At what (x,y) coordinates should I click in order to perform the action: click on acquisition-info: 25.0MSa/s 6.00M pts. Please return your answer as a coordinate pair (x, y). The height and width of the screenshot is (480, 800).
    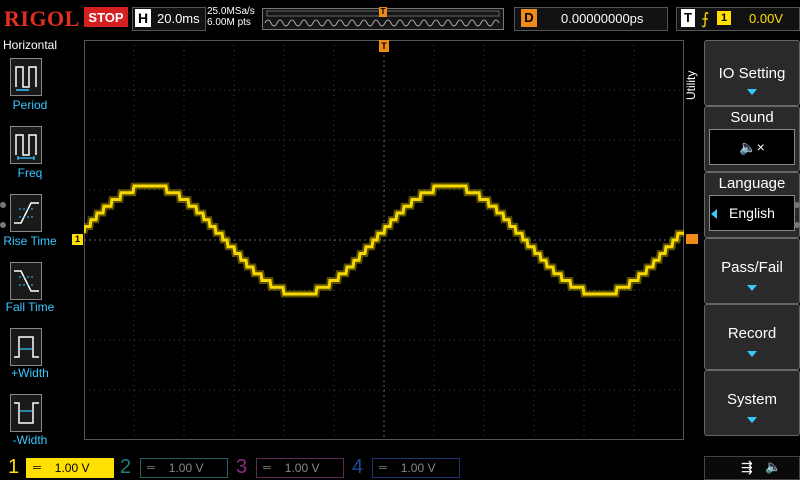
    Looking at the image, I should click on (233, 18).